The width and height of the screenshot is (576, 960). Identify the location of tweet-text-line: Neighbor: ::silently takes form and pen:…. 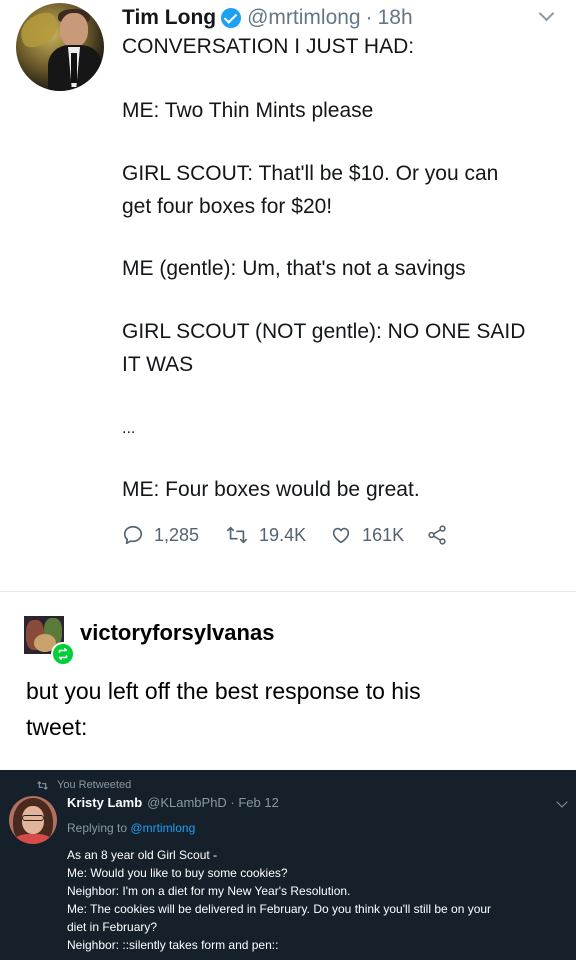
(173, 945).